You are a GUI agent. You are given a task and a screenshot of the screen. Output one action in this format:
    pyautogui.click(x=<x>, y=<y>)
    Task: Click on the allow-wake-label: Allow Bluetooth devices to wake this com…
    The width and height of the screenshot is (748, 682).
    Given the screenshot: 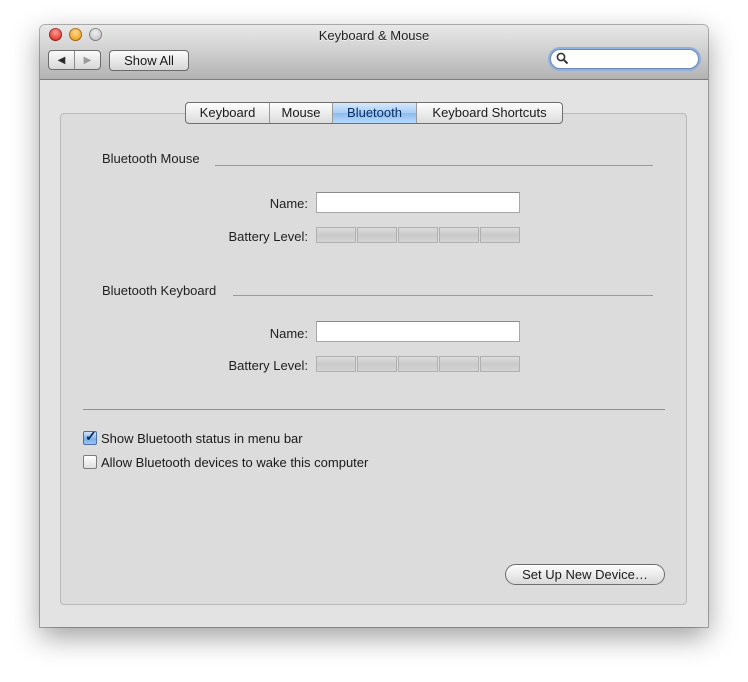 What is the action you would take?
    pyautogui.click(x=235, y=462)
    